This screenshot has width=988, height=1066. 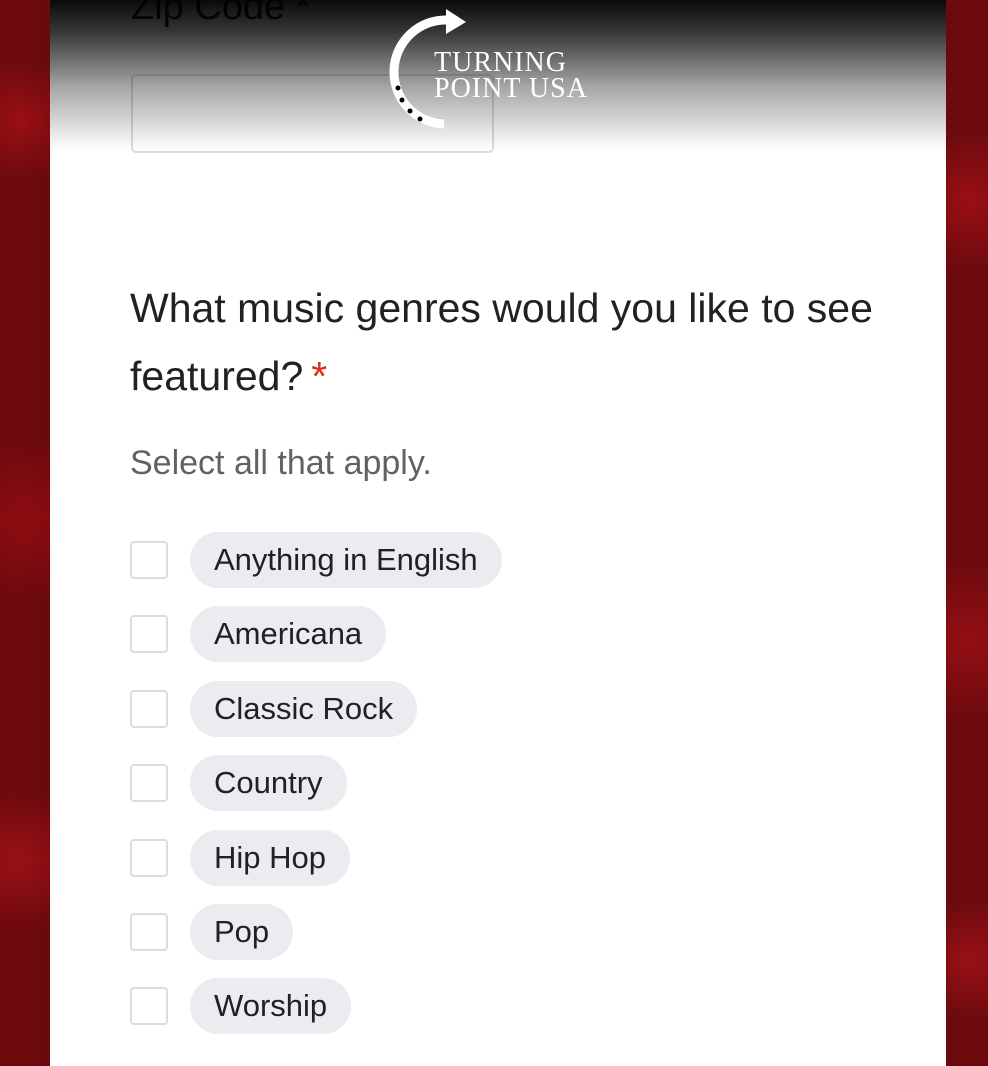 What do you see at coordinates (346, 560) in the screenshot?
I see `genre-option-label: Anything in English` at bounding box center [346, 560].